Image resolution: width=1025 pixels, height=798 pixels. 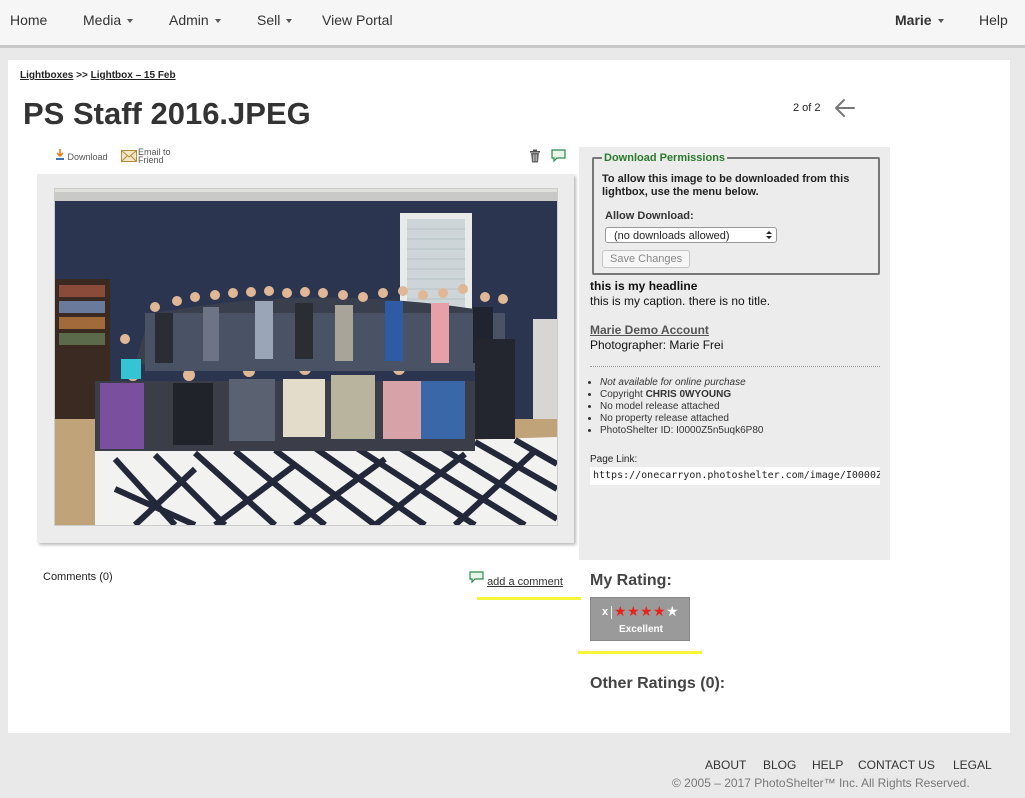 I want to click on other-ratings-heading: Other Ratings (0):, so click(x=658, y=683).